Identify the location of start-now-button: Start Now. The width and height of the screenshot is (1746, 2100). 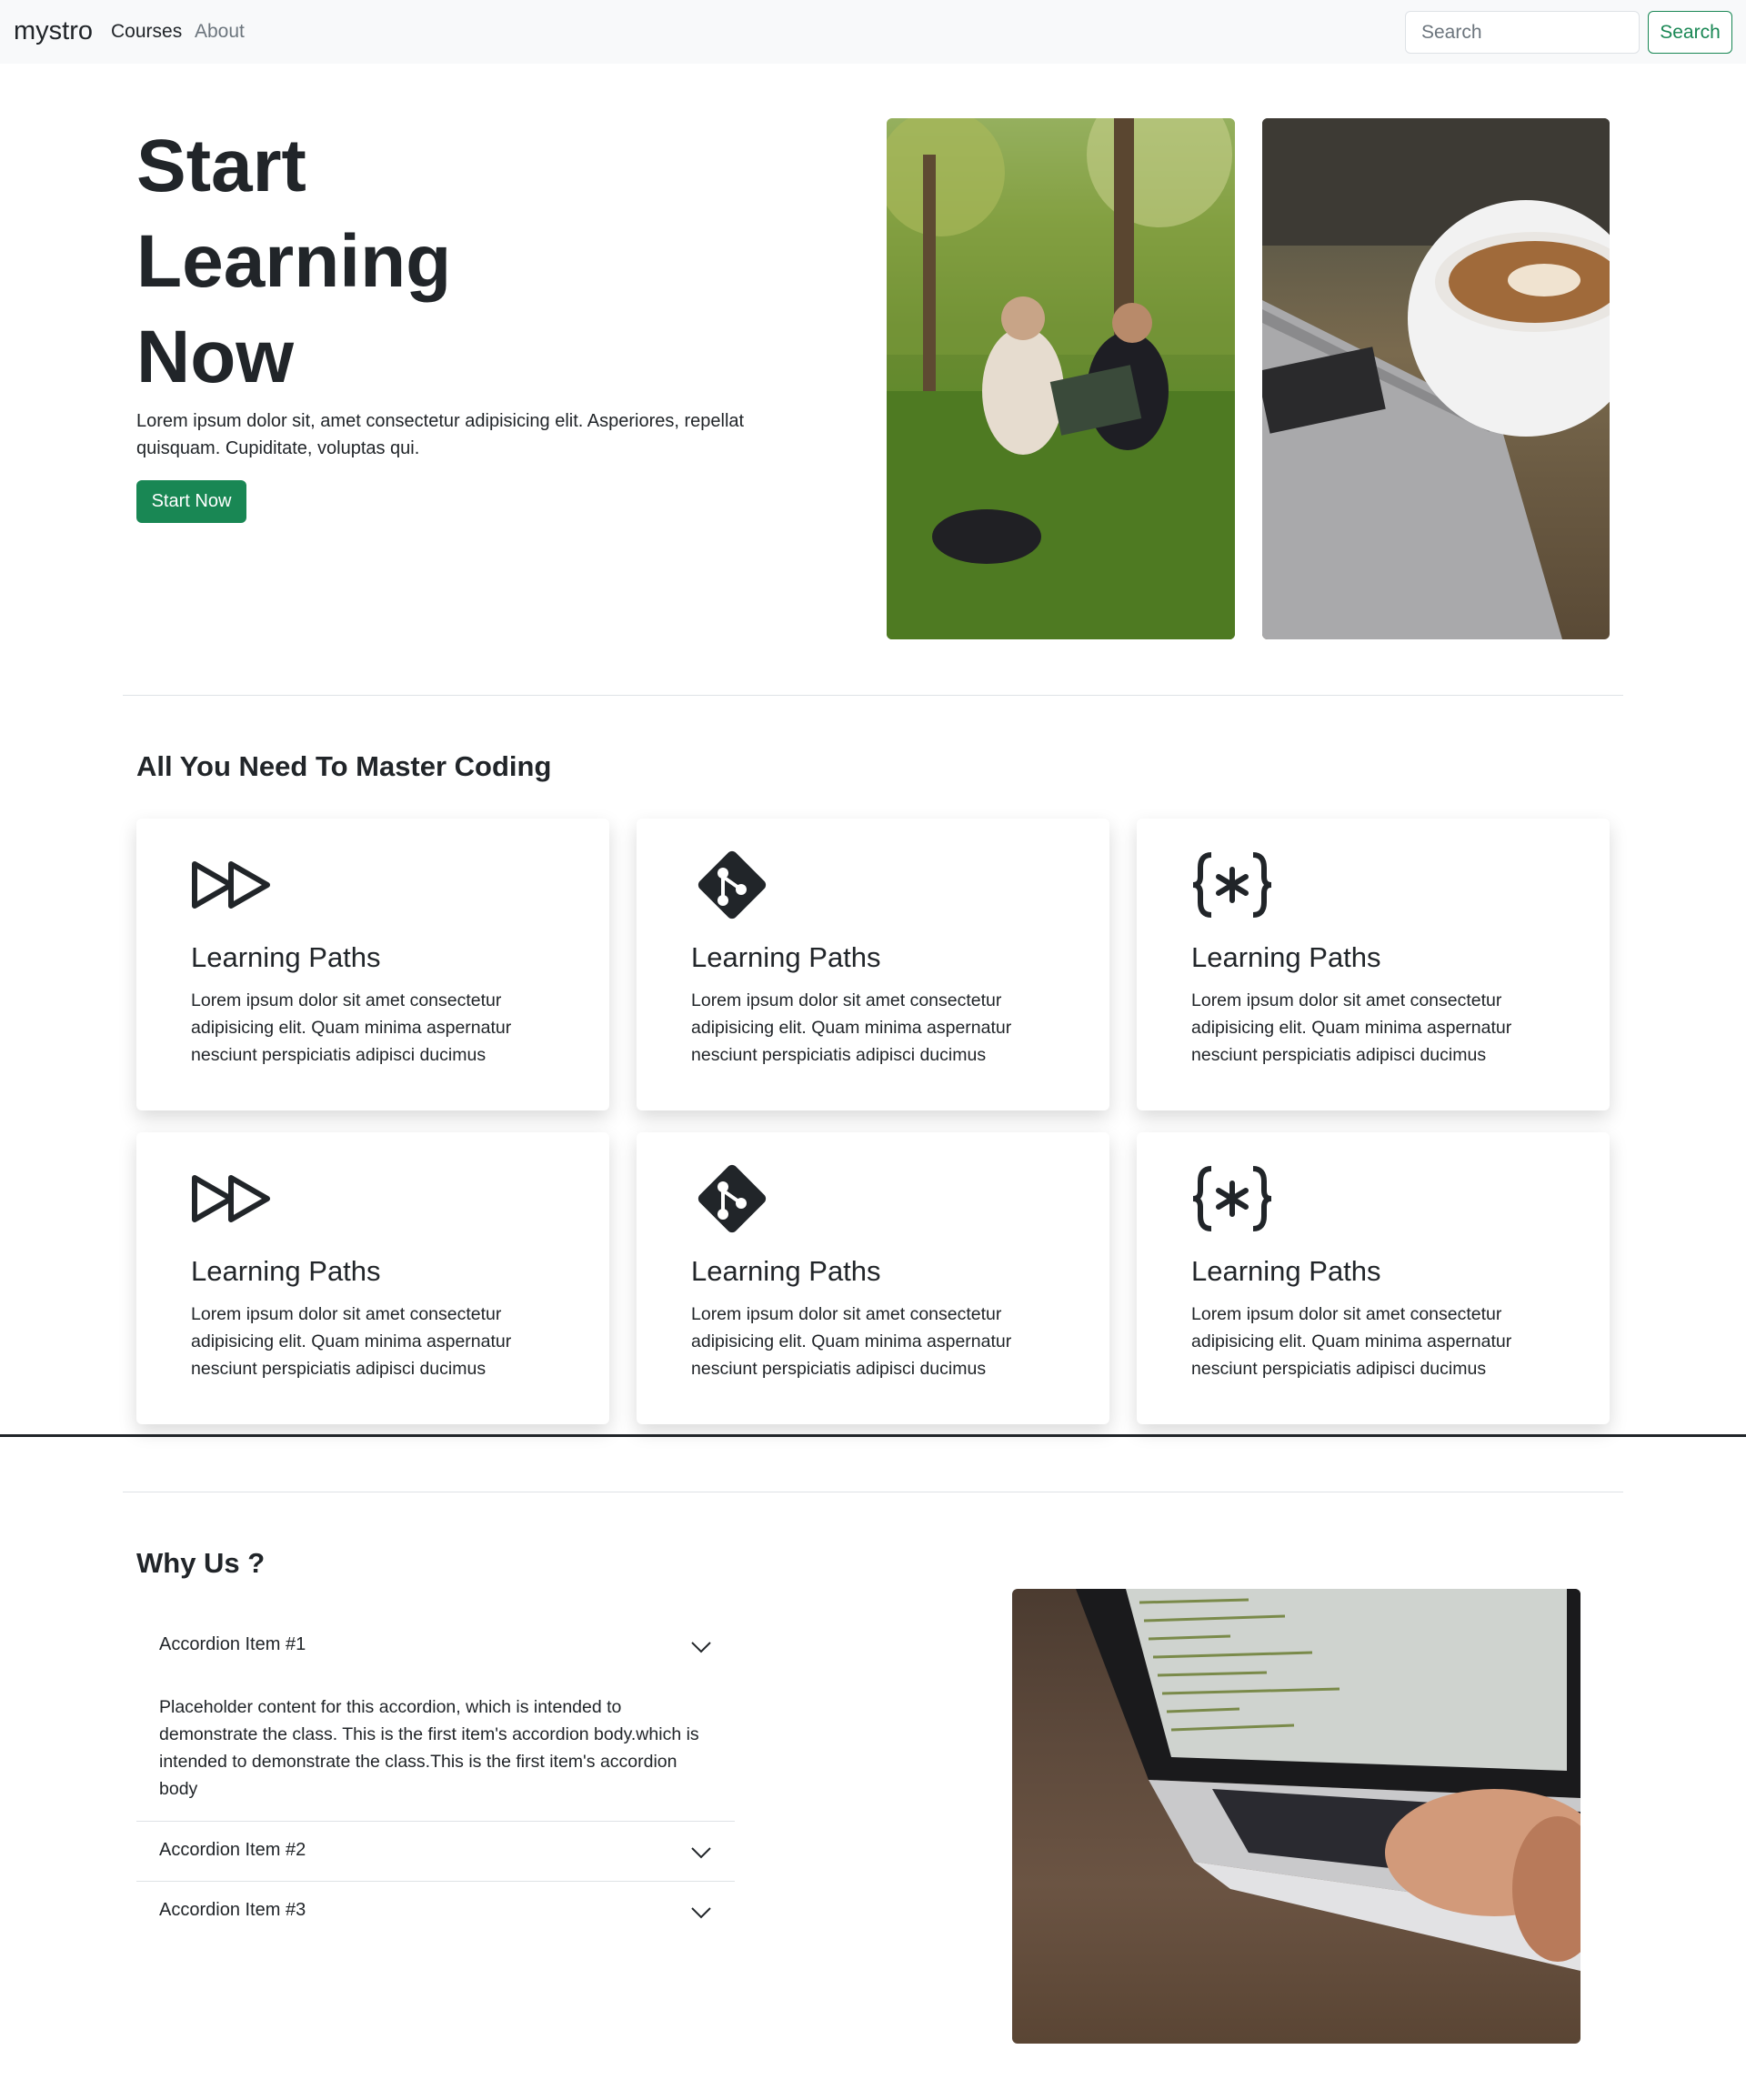
(191, 502).